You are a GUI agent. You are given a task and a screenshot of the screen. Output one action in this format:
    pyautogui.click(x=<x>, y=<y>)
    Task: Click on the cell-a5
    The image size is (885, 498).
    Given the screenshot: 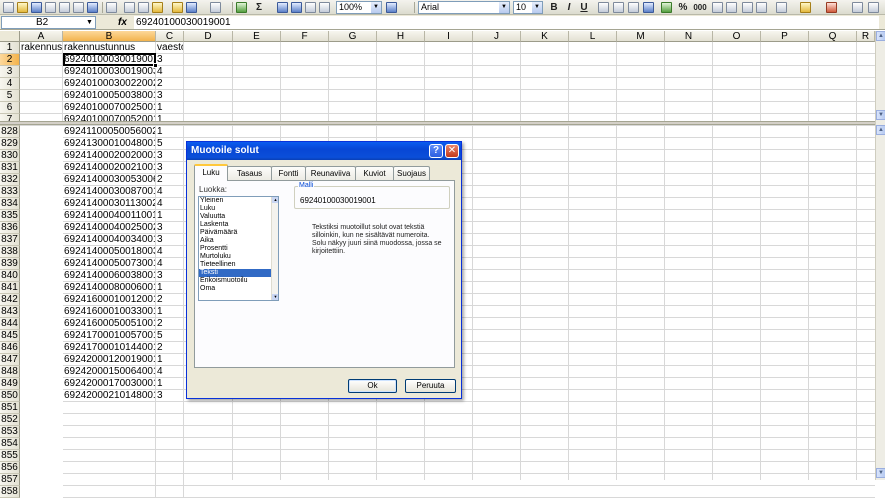 What is the action you would take?
    pyautogui.click(x=41, y=96)
    